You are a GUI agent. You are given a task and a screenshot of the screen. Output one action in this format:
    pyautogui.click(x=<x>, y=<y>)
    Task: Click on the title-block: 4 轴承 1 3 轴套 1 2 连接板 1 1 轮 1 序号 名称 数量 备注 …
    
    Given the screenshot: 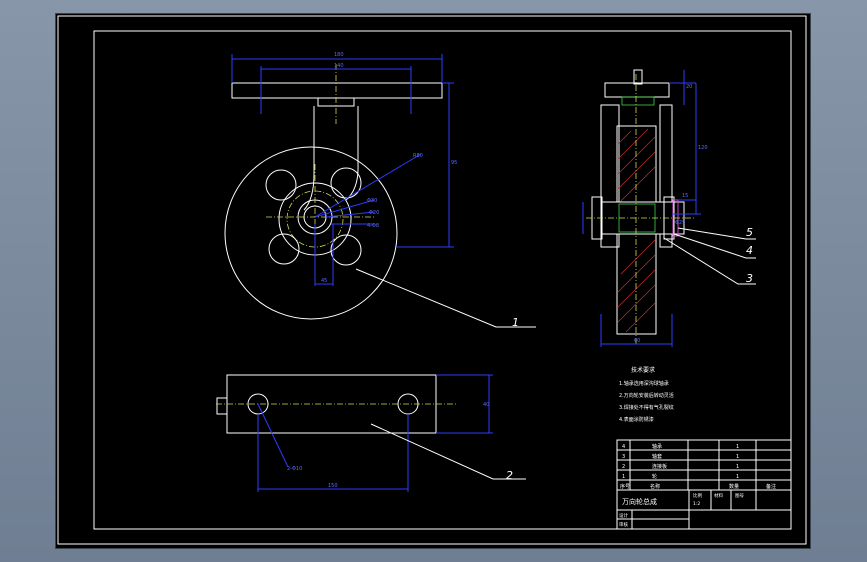 What is the action you would take?
    pyautogui.click(x=704, y=484)
    